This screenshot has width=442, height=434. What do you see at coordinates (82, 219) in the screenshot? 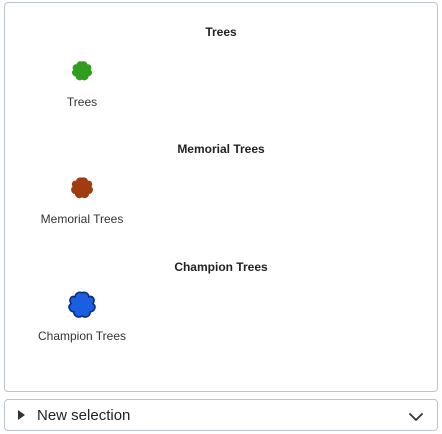
I see `legend-symbol-label: Memorial Trees` at bounding box center [82, 219].